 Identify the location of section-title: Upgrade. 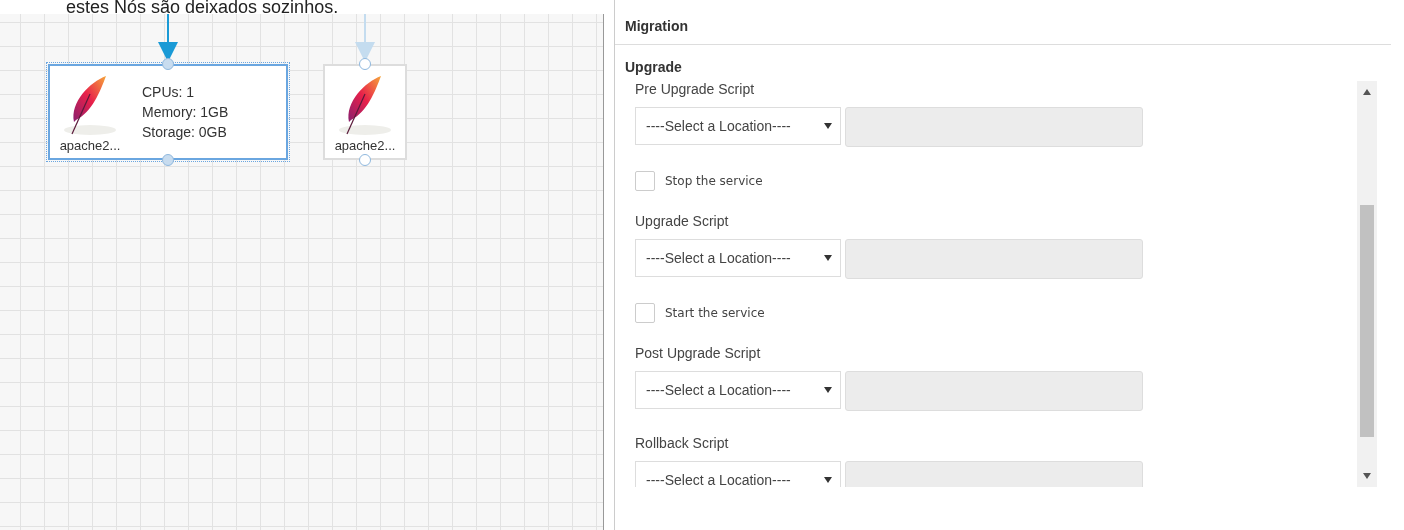
(653, 67).